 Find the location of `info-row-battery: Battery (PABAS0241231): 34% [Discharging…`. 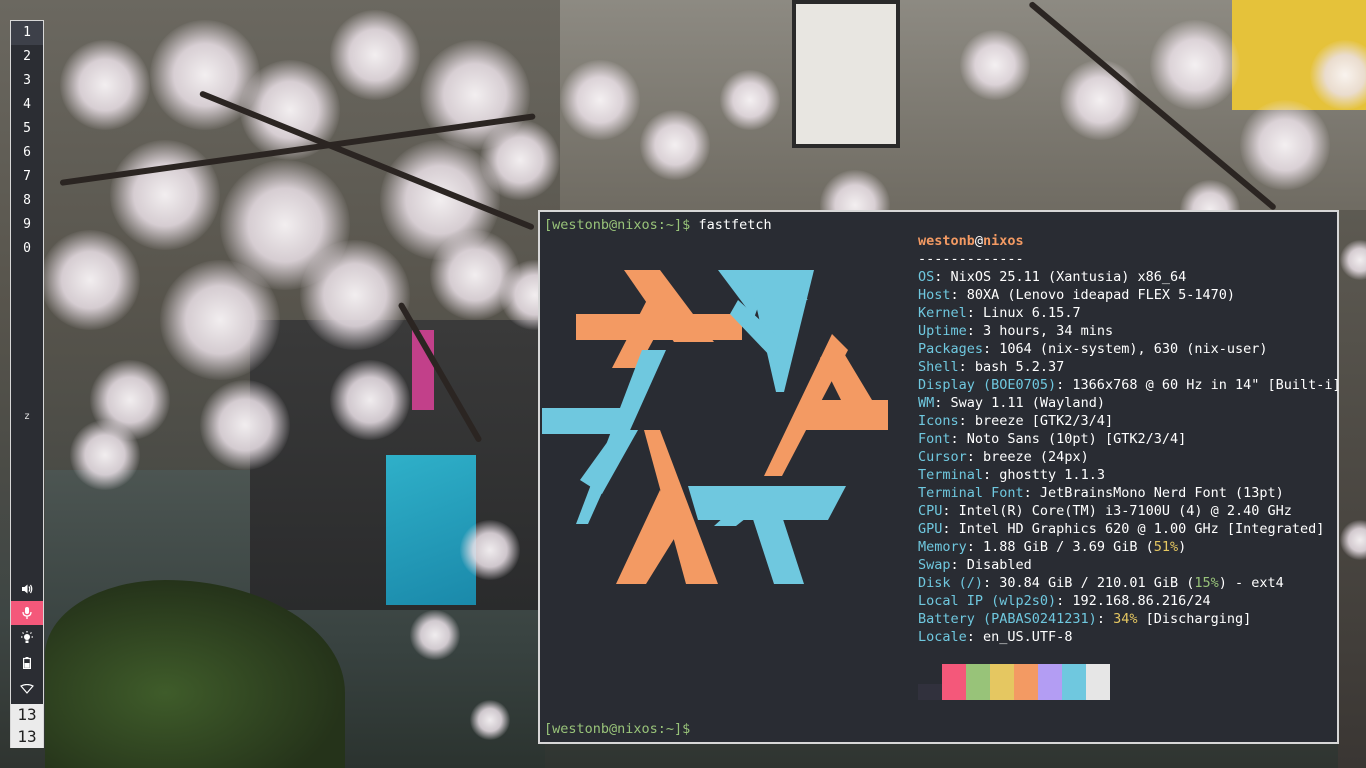

info-row-battery: Battery (PABAS0241231): 34% [Discharging… is located at coordinates (1129, 619).